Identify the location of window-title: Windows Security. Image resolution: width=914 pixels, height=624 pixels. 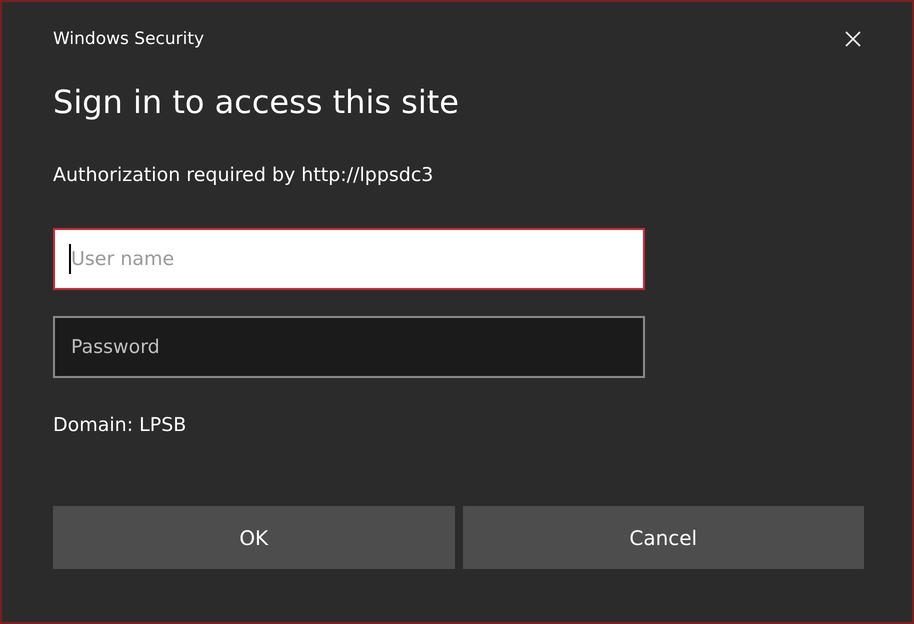
(128, 39).